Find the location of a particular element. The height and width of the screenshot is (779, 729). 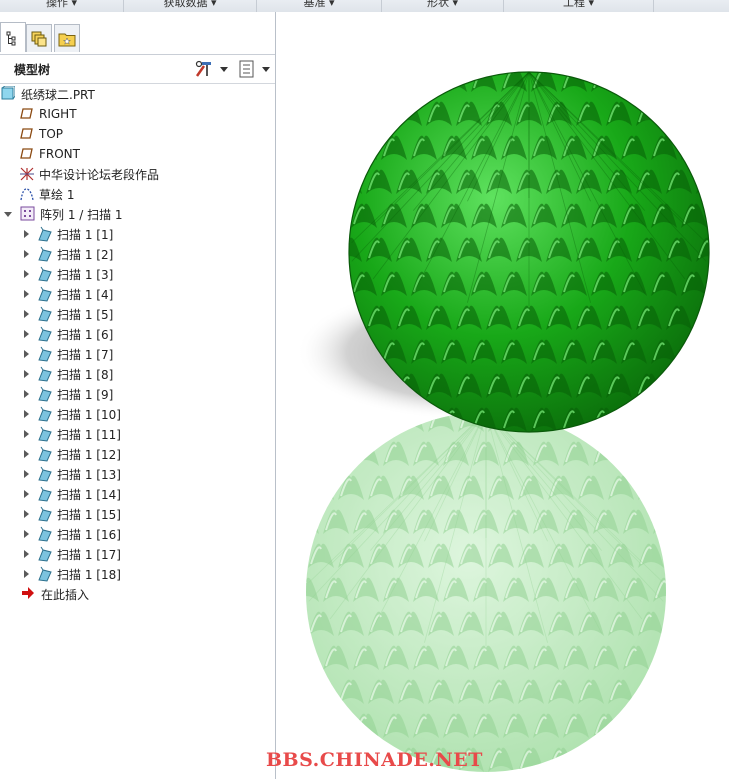

tree-item-label: 扫描 1 [1] is located at coordinates (85, 234).